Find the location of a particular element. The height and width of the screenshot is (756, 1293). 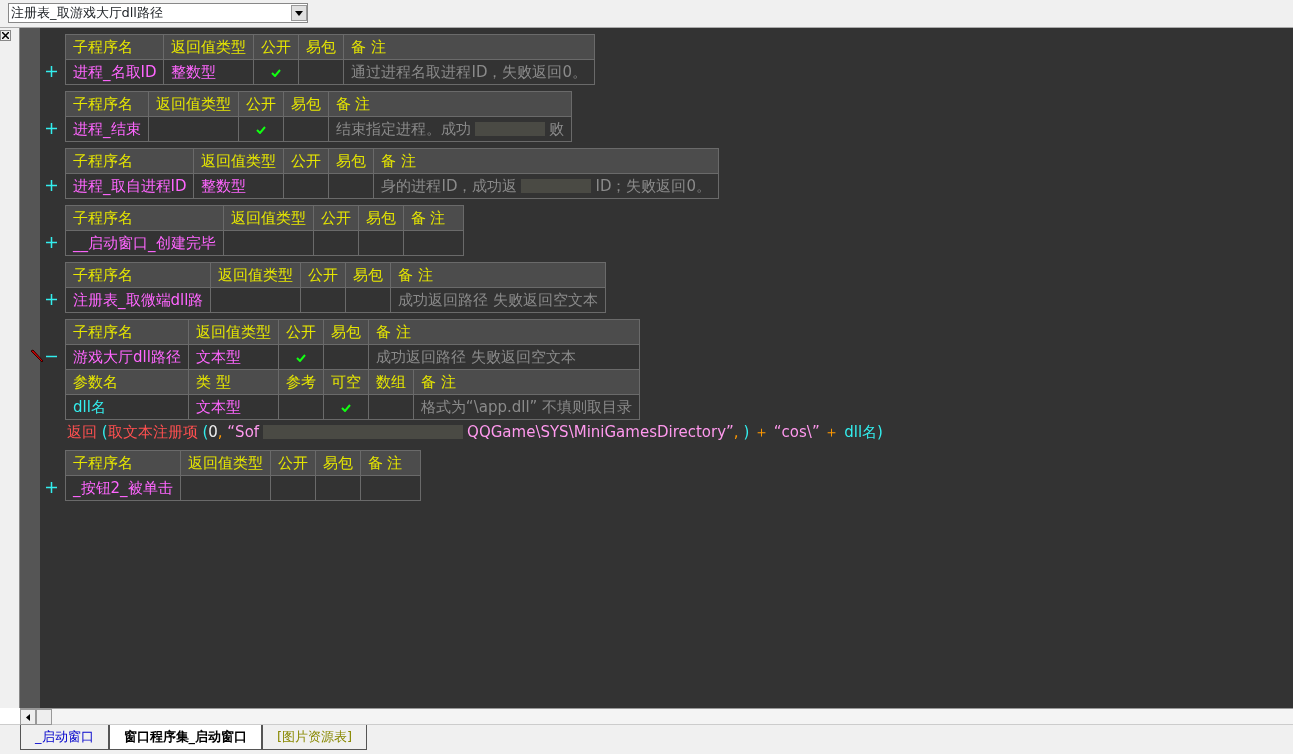

close-icon is located at coordinates (5, 35).